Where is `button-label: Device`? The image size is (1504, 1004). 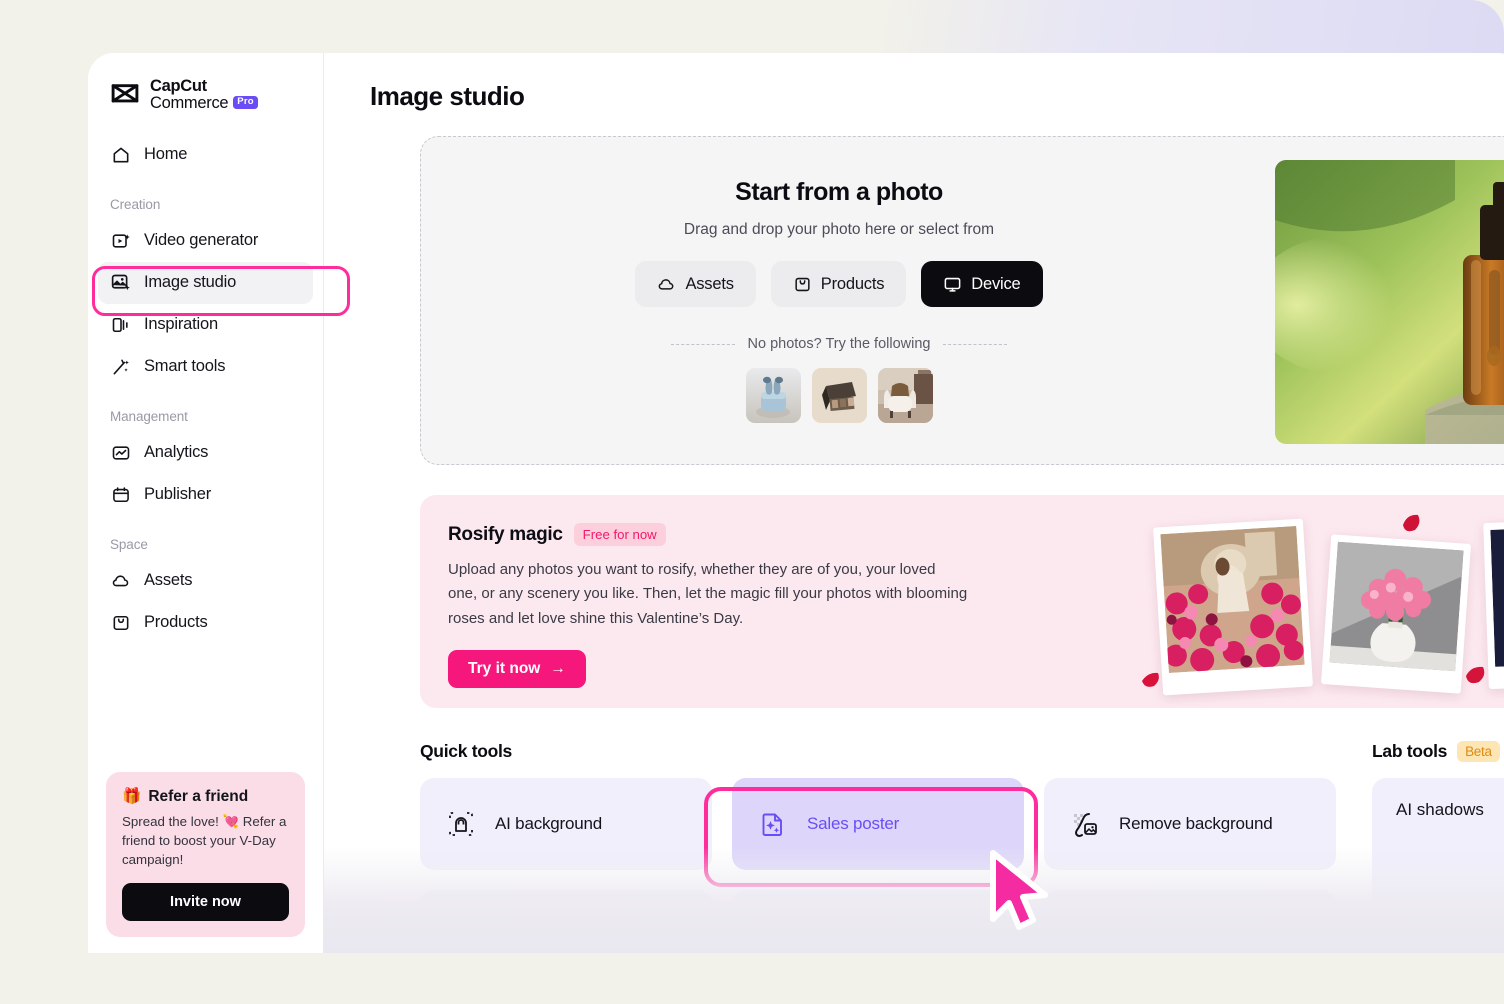 button-label: Device is located at coordinates (996, 283).